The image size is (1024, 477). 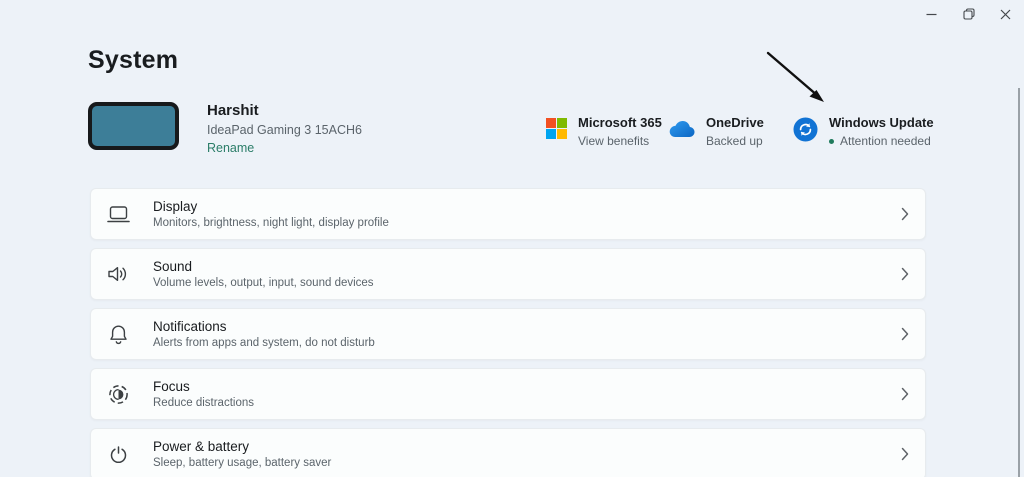 I want to click on display-icon, so click(x=118, y=214).